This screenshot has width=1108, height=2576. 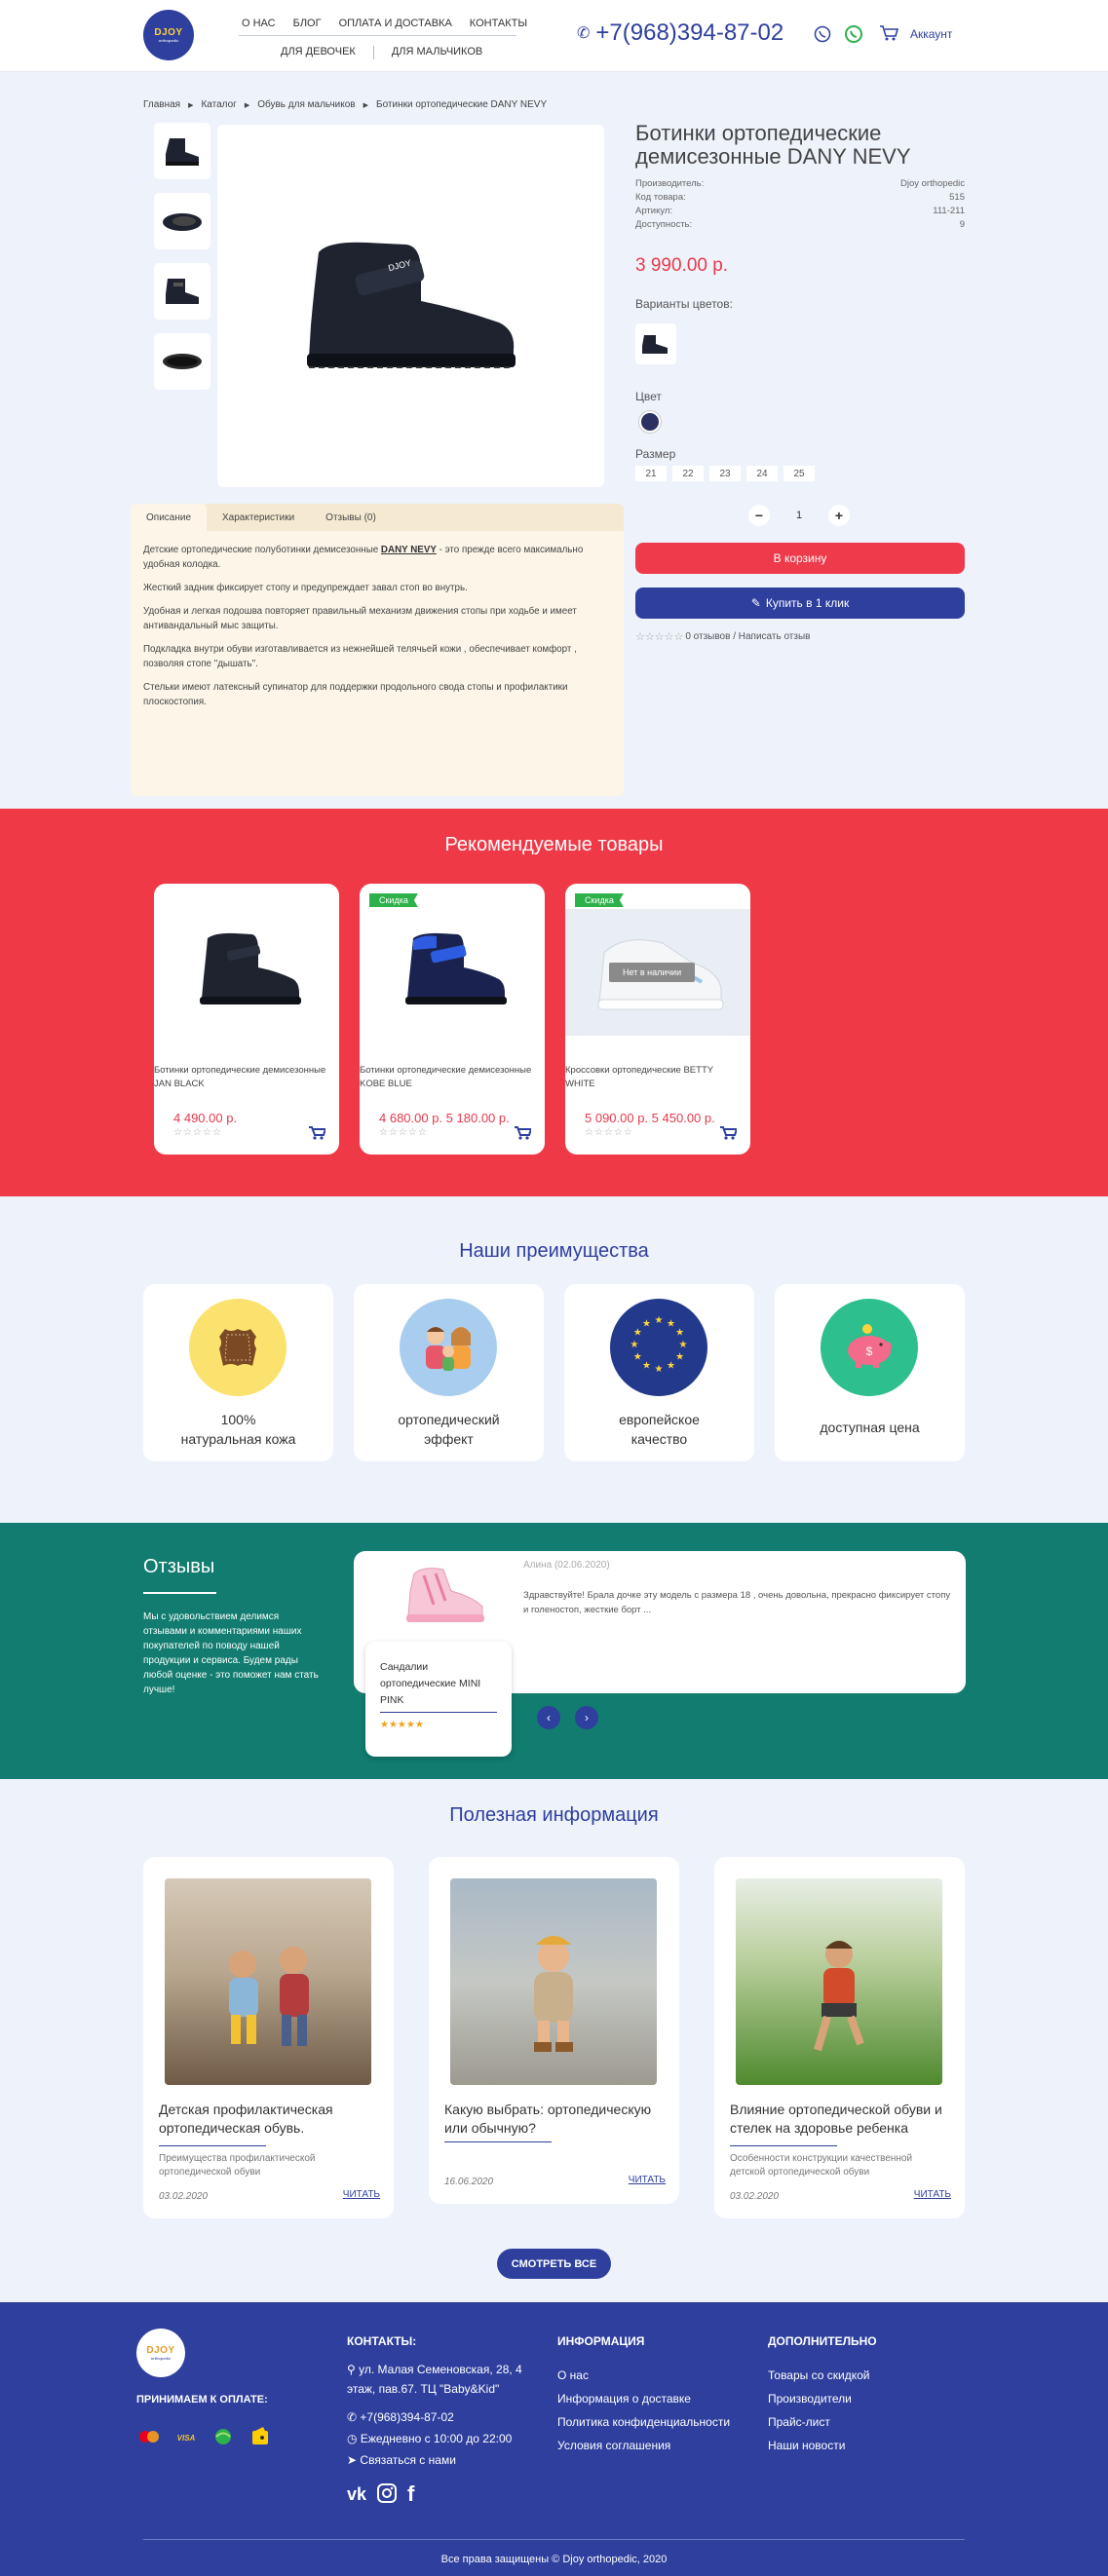 What do you see at coordinates (643, 2398) in the screenshot?
I see `footer-link: Информация о доставке` at bounding box center [643, 2398].